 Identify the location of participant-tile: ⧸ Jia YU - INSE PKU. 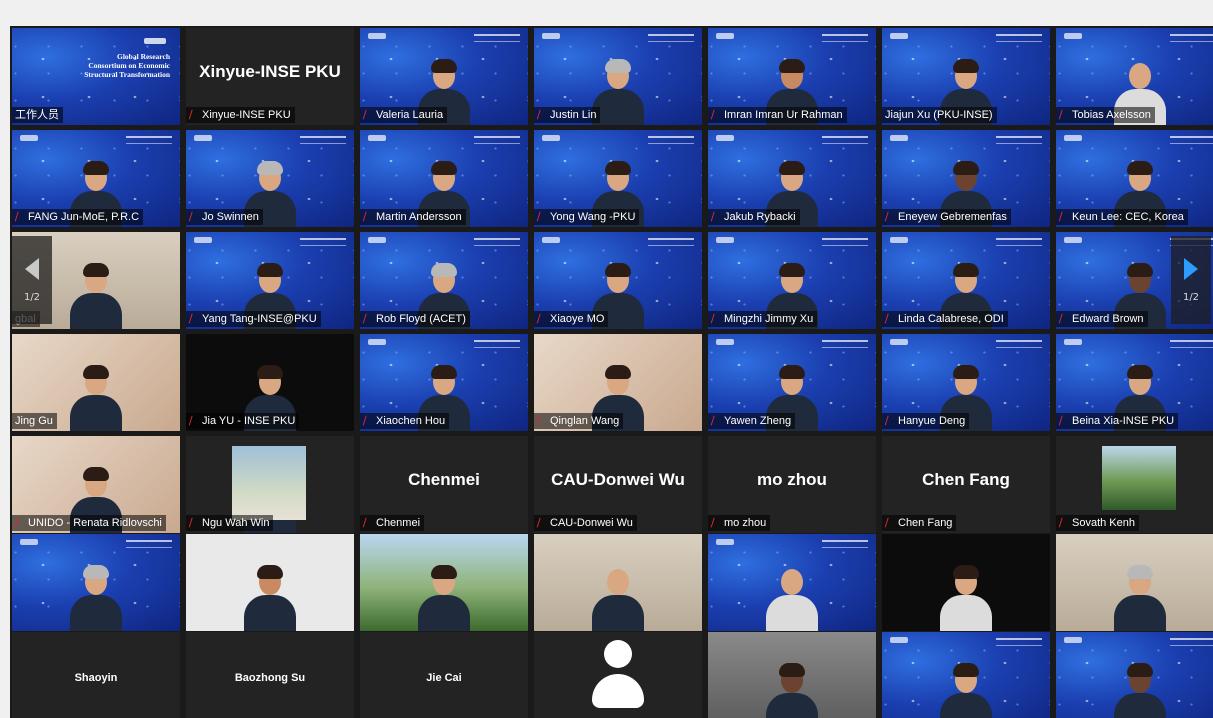
(270, 382).